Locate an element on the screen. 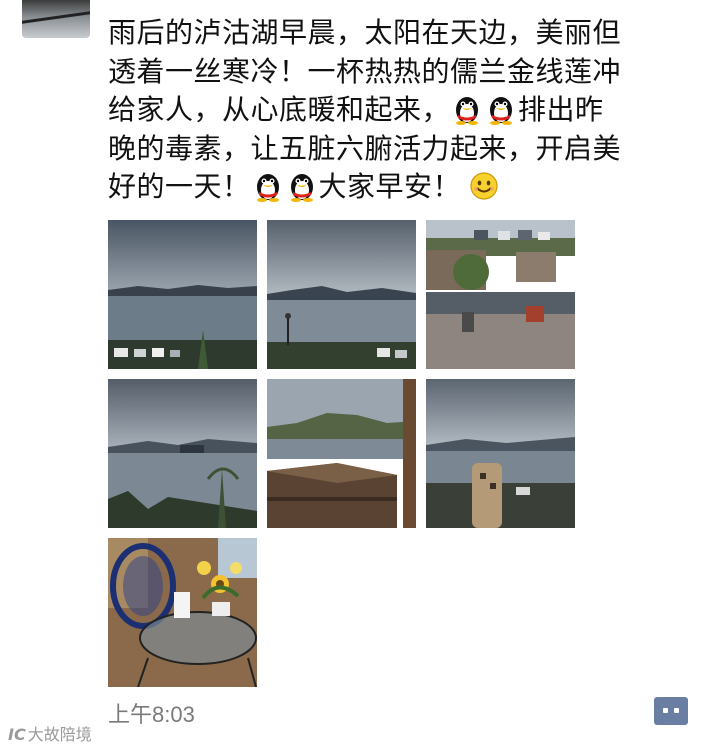  lake-shore-photo is located at coordinates (341, 294).